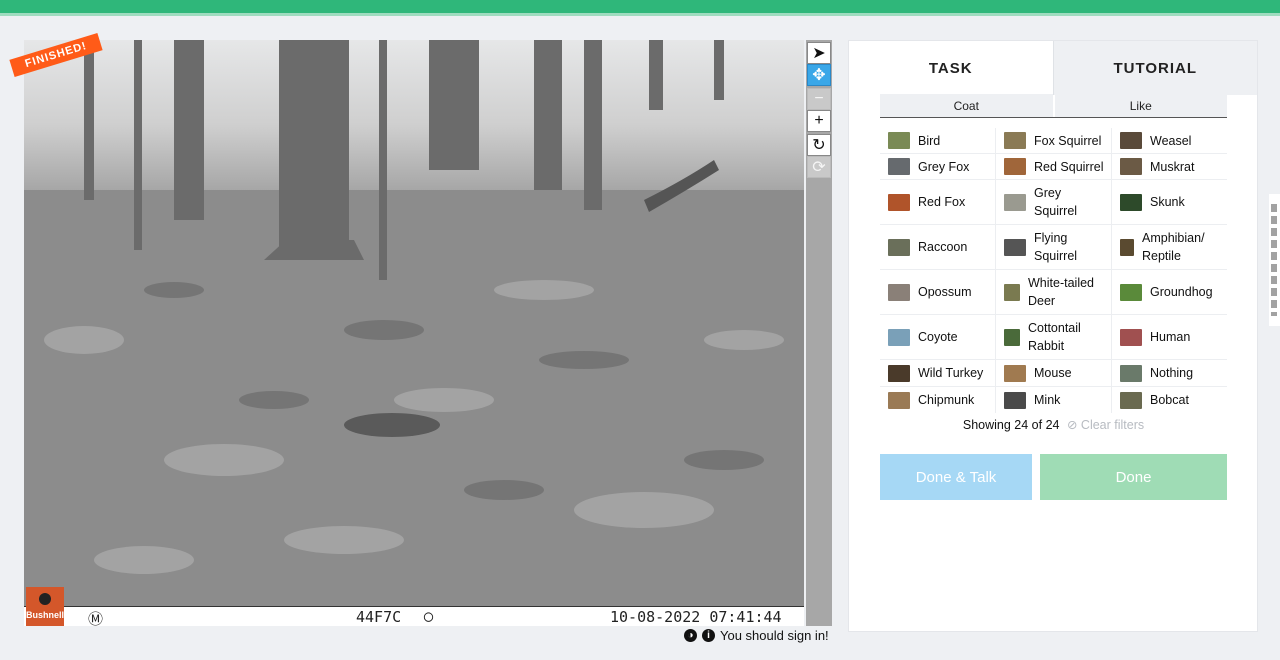  What do you see at coordinates (1015, 166) in the screenshot?
I see `red-squirrel-thumbnail-icon` at bounding box center [1015, 166].